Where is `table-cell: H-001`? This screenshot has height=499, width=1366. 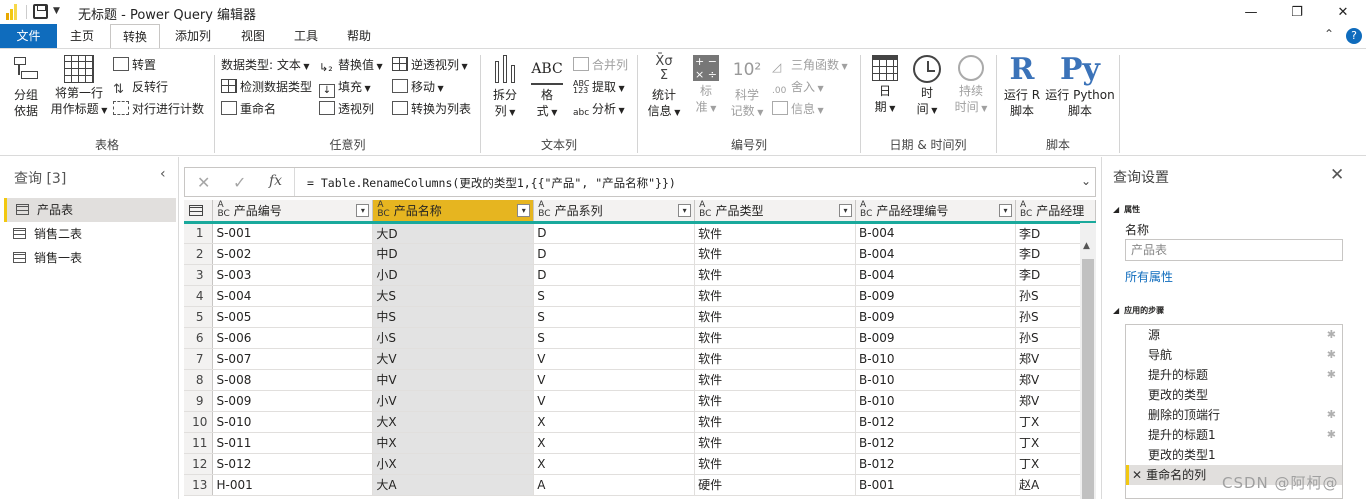
table-cell: H-001 is located at coordinates (293, 485).